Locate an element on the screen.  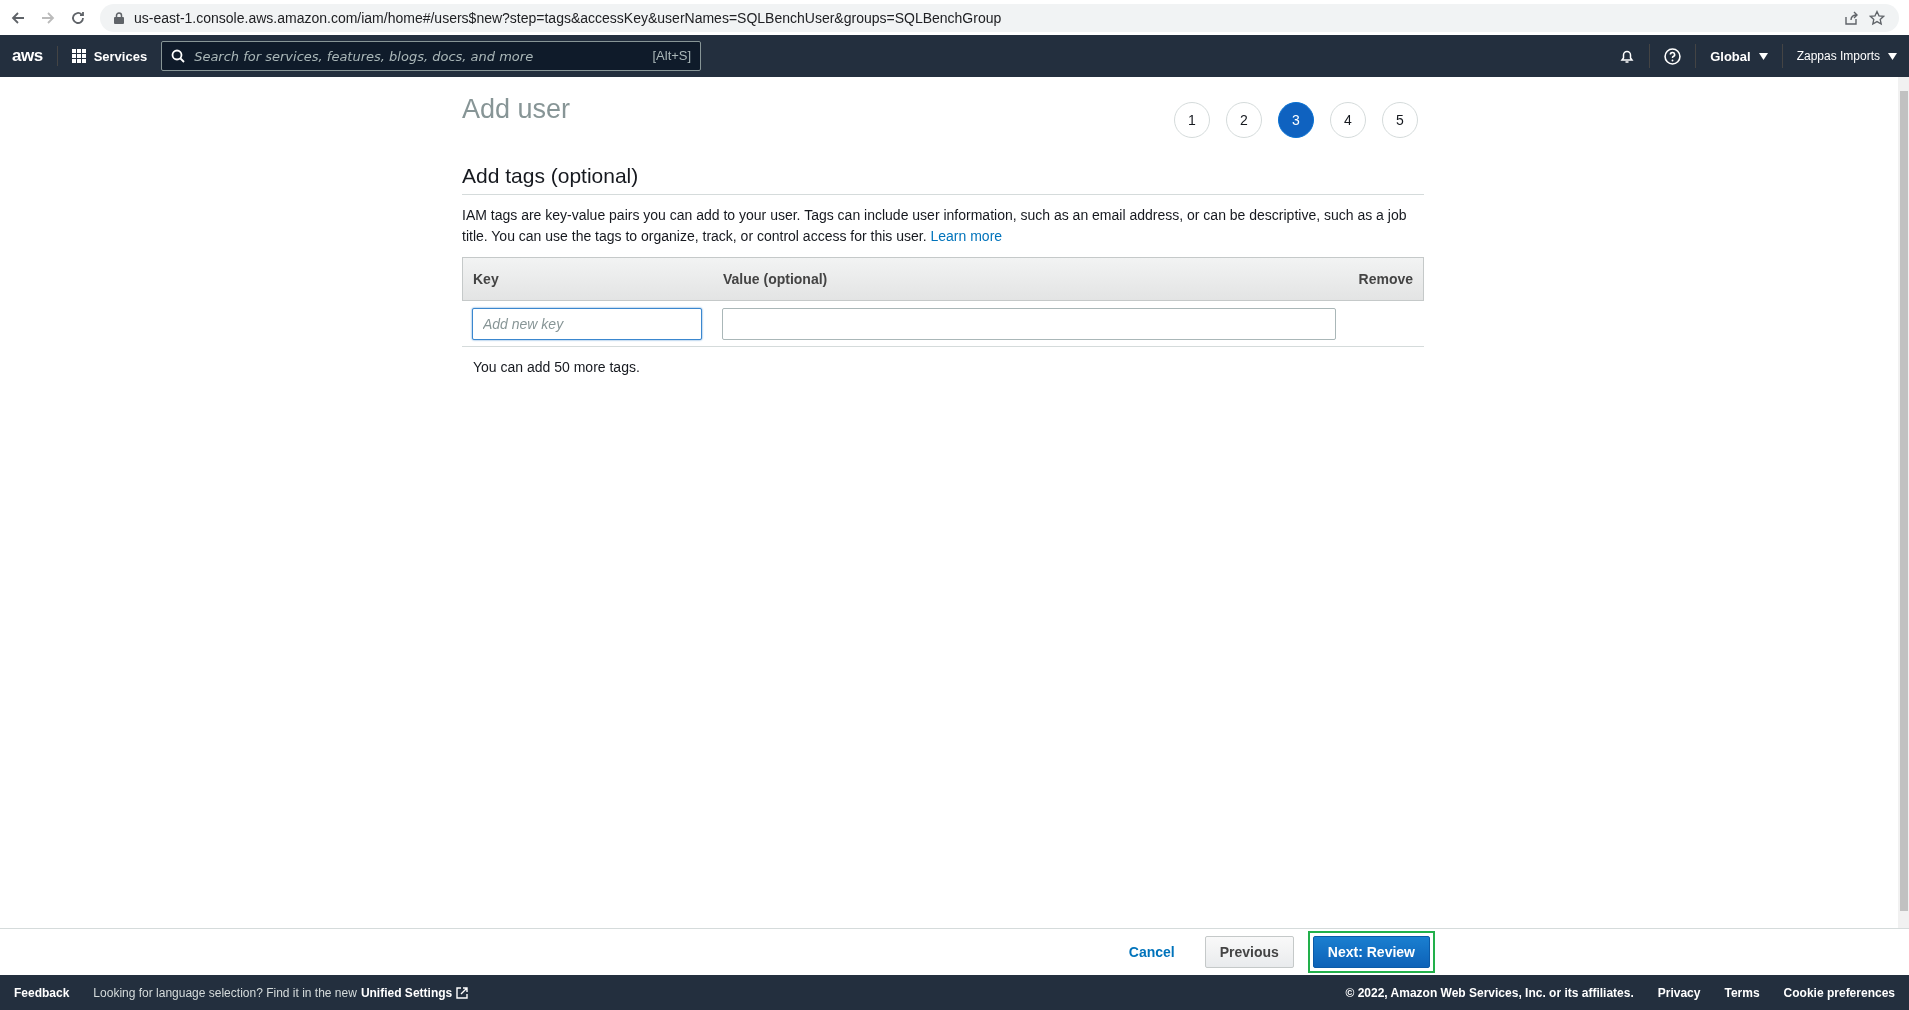
url-text: us-east-1.console.aws.amazon.com/iam/home#/users$new?step=tags&accessKey&userNames=SQLBenchUser&groups=SQLBenchGroup is located at coordinates (568, 17).